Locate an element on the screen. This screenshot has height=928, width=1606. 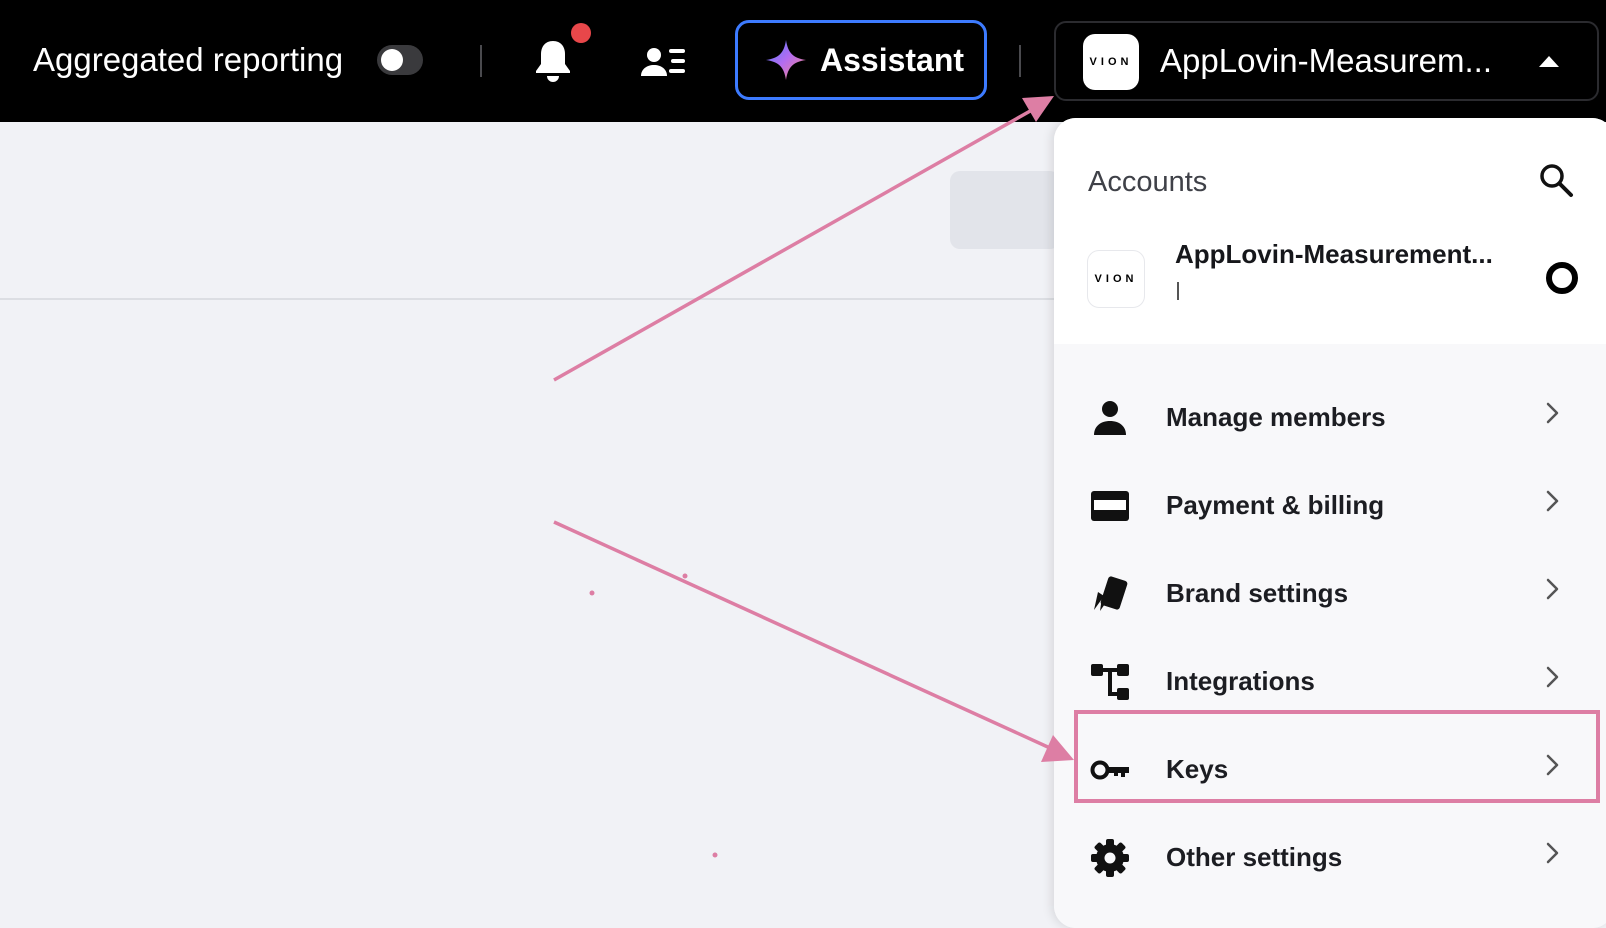
contacts-icon is located at coordinates (664, 62).